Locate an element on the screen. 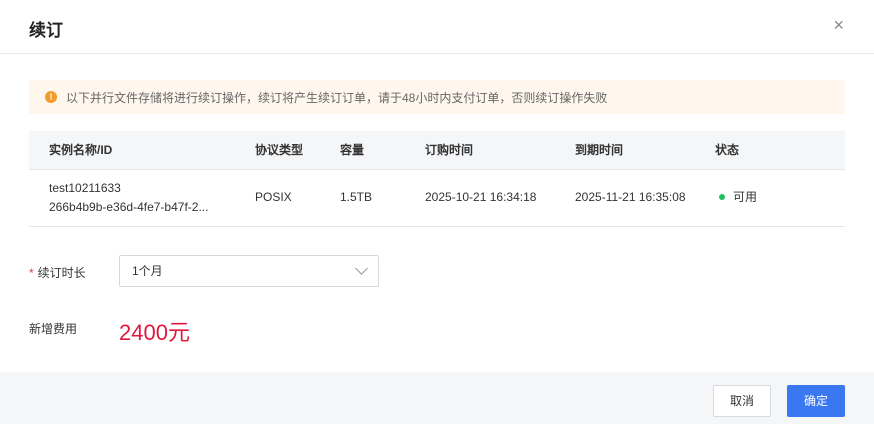 This screenshot has width=874, height=424. col-capacity: 容量 is located at coordinates (382, 150).